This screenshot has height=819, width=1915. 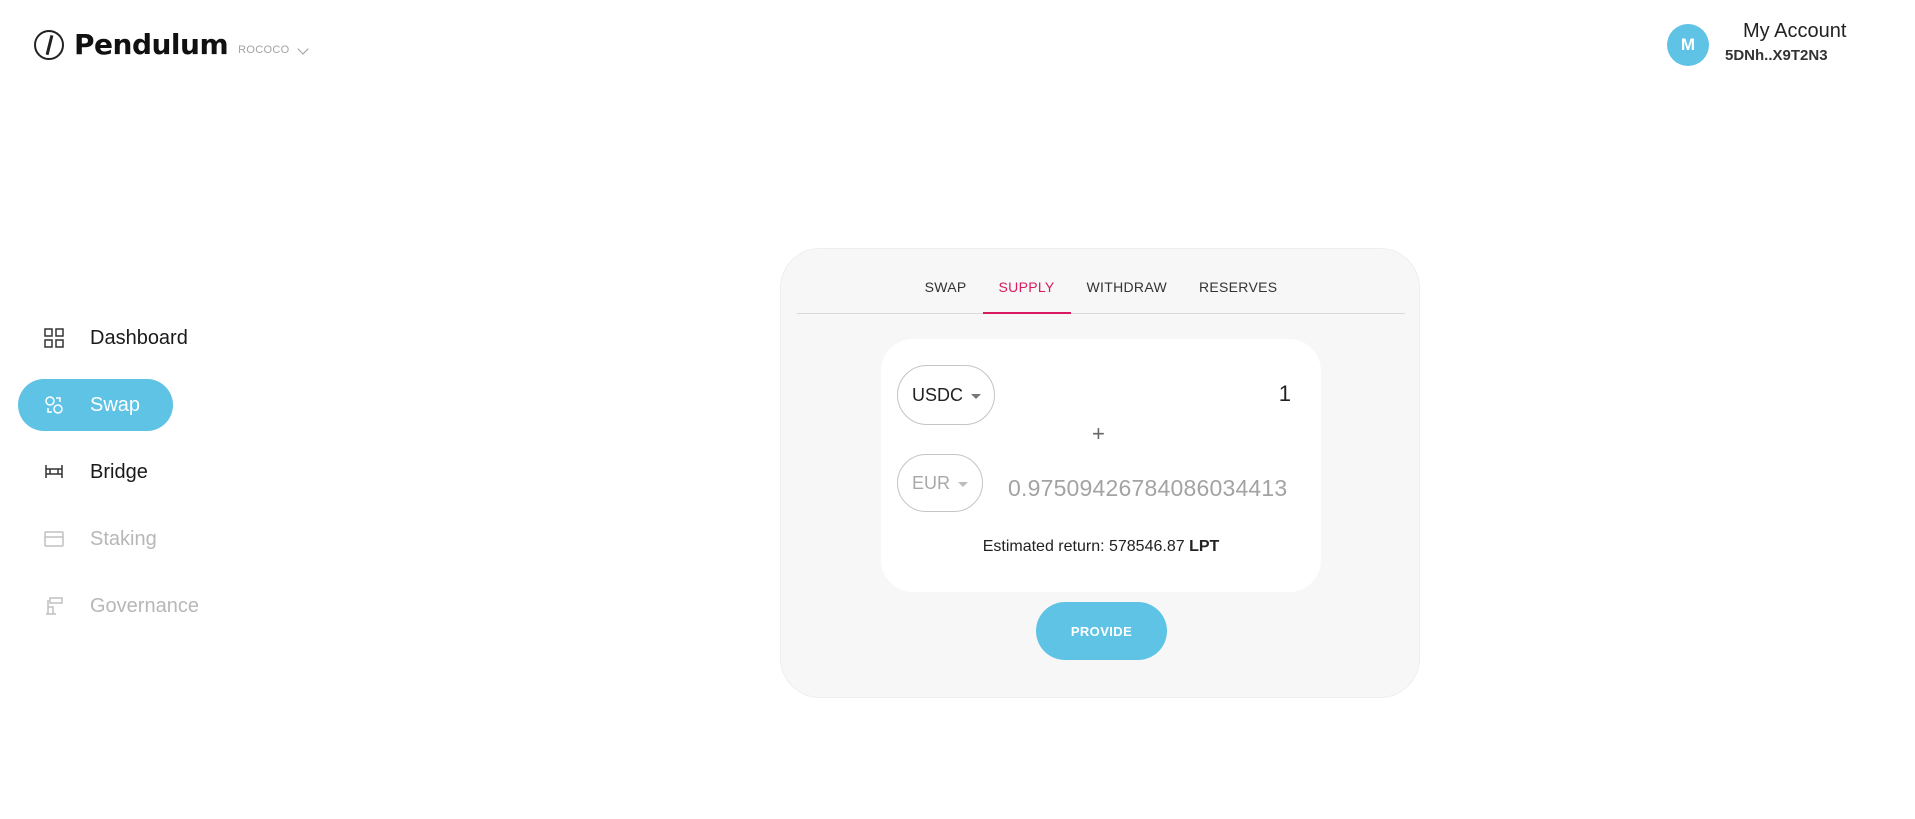 I want to click on estimated-return-text: Estimated return: 578546.87, so click(x=1086, y=546).